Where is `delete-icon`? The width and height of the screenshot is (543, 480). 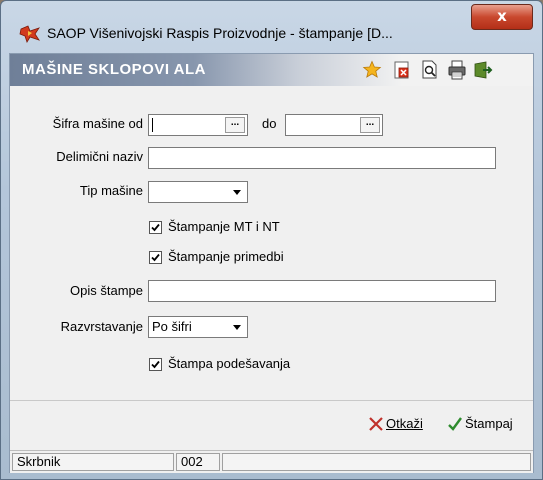 delete-icon is located at coordinates (402, 70).